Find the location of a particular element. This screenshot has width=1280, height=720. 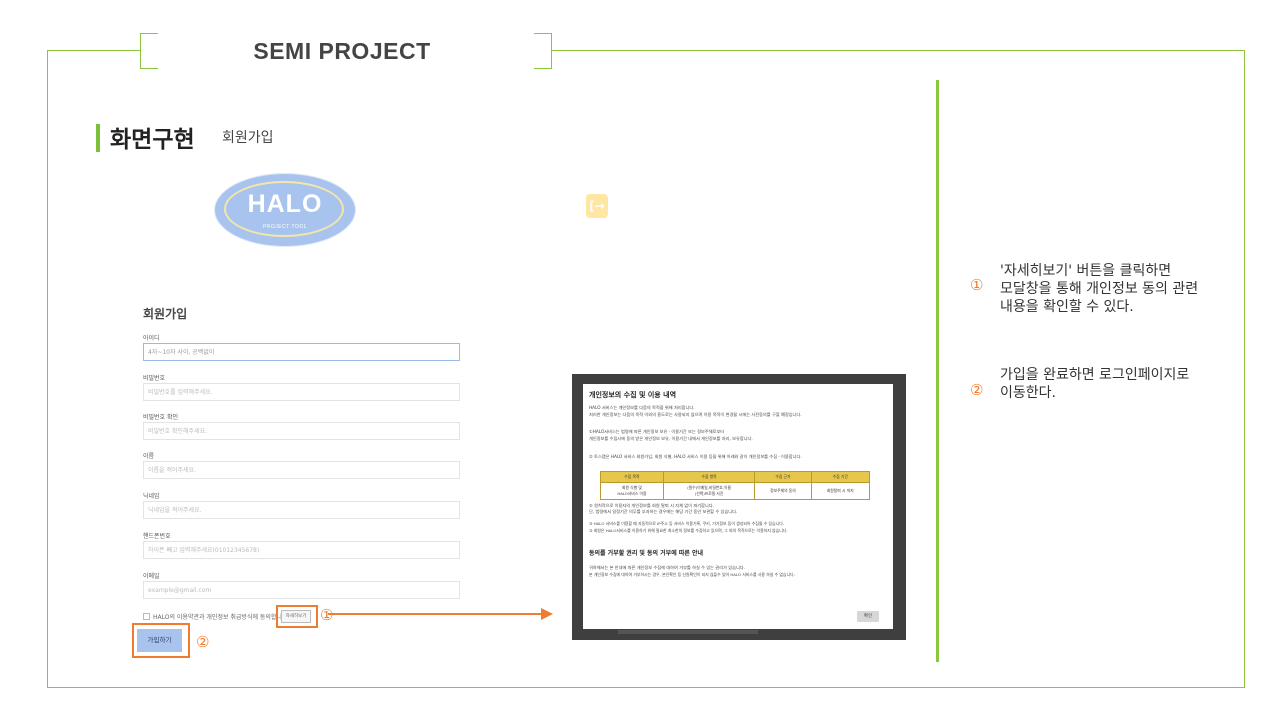

modal-subheading: 동의를 거부할 권리 및 동의 거부에 따른 안내 is located at coordinates (646, 553).